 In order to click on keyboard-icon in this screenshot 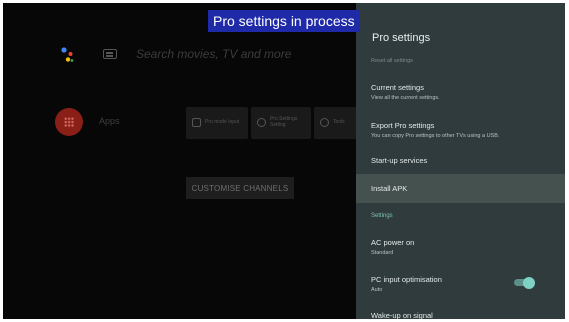, I will do `click(110, 54)`.